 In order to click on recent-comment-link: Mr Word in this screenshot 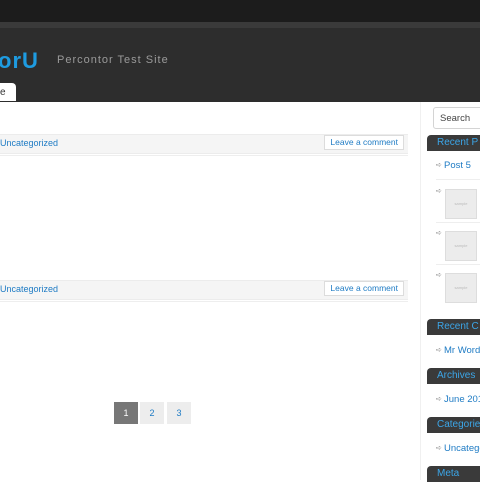, I will do `click(462, 350)`.